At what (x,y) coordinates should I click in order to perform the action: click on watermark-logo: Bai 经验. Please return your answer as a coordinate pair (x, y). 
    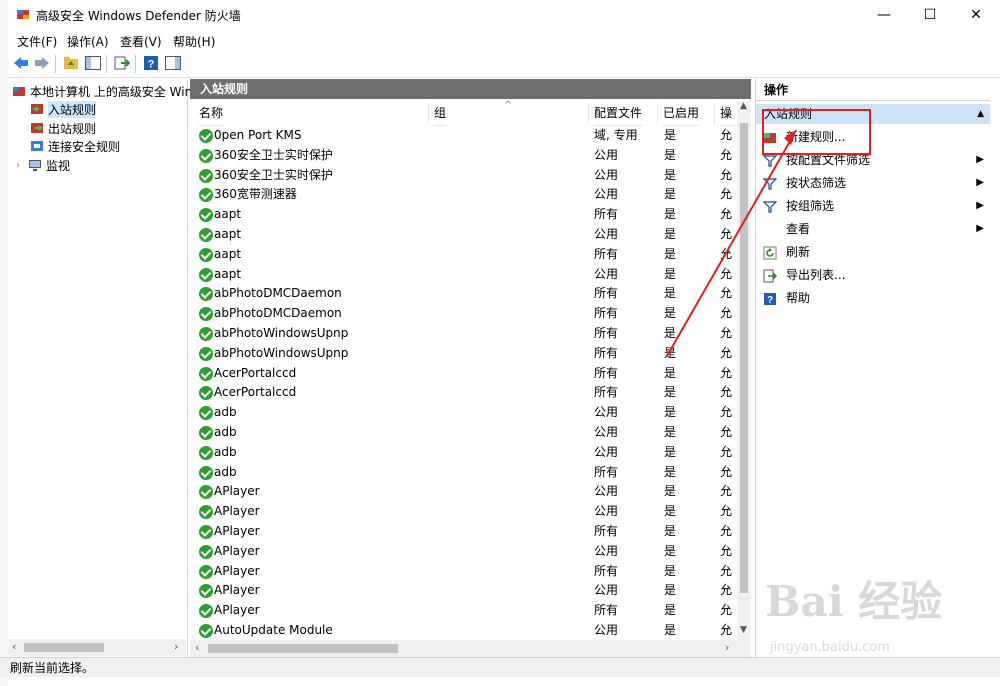
    Looking at the image, I should click on (854, 601).